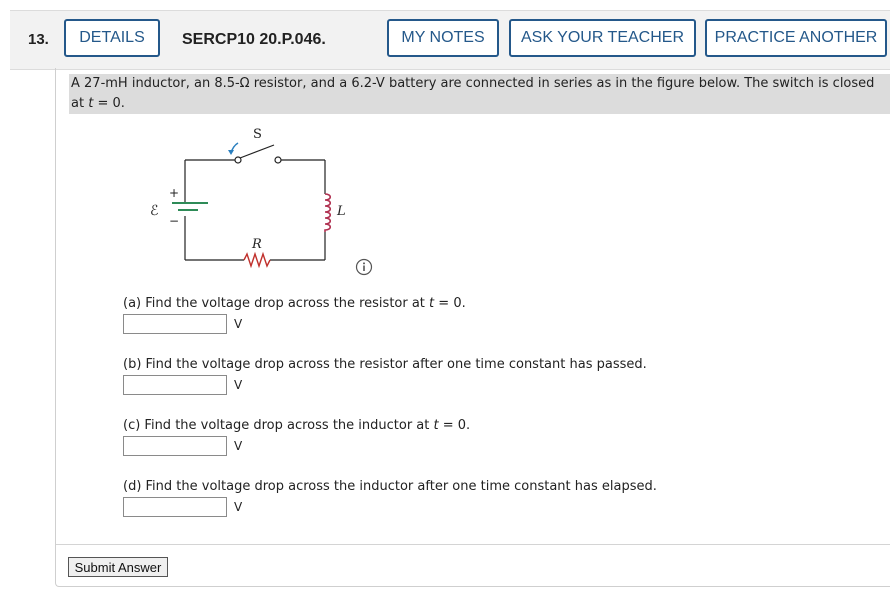  What do you see at coordinates (257, 260) in the screenshot?
I see `resistor-zigzag` at bounding box center [257, 260].